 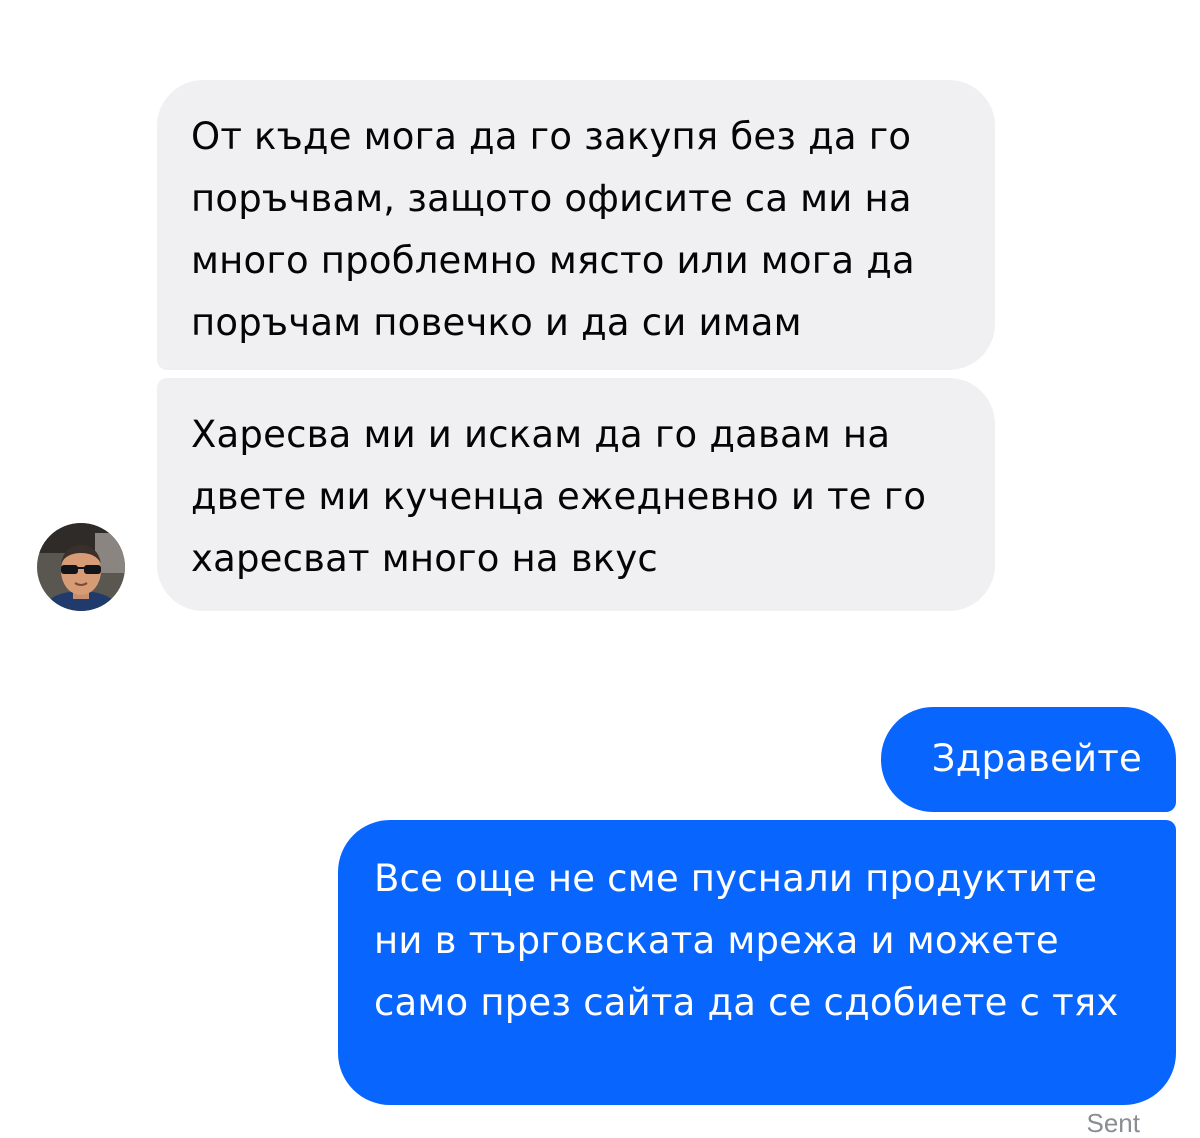 What do you see at coordinates (1113, 1123) in the screenshot?
I see `message-status: Sent` at bounding box center [1113, 1123].